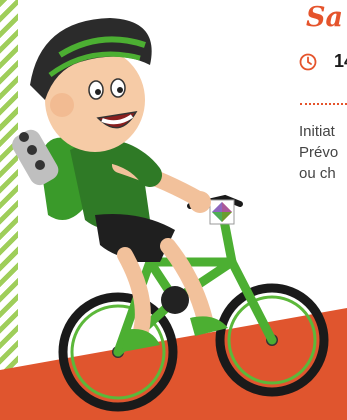 The height and width of the screenshot is (420, 347). What do you see at coordinates (317, 173) in the screenshot?
I see `description-line: ou ch` at bounding box center [317, 173].